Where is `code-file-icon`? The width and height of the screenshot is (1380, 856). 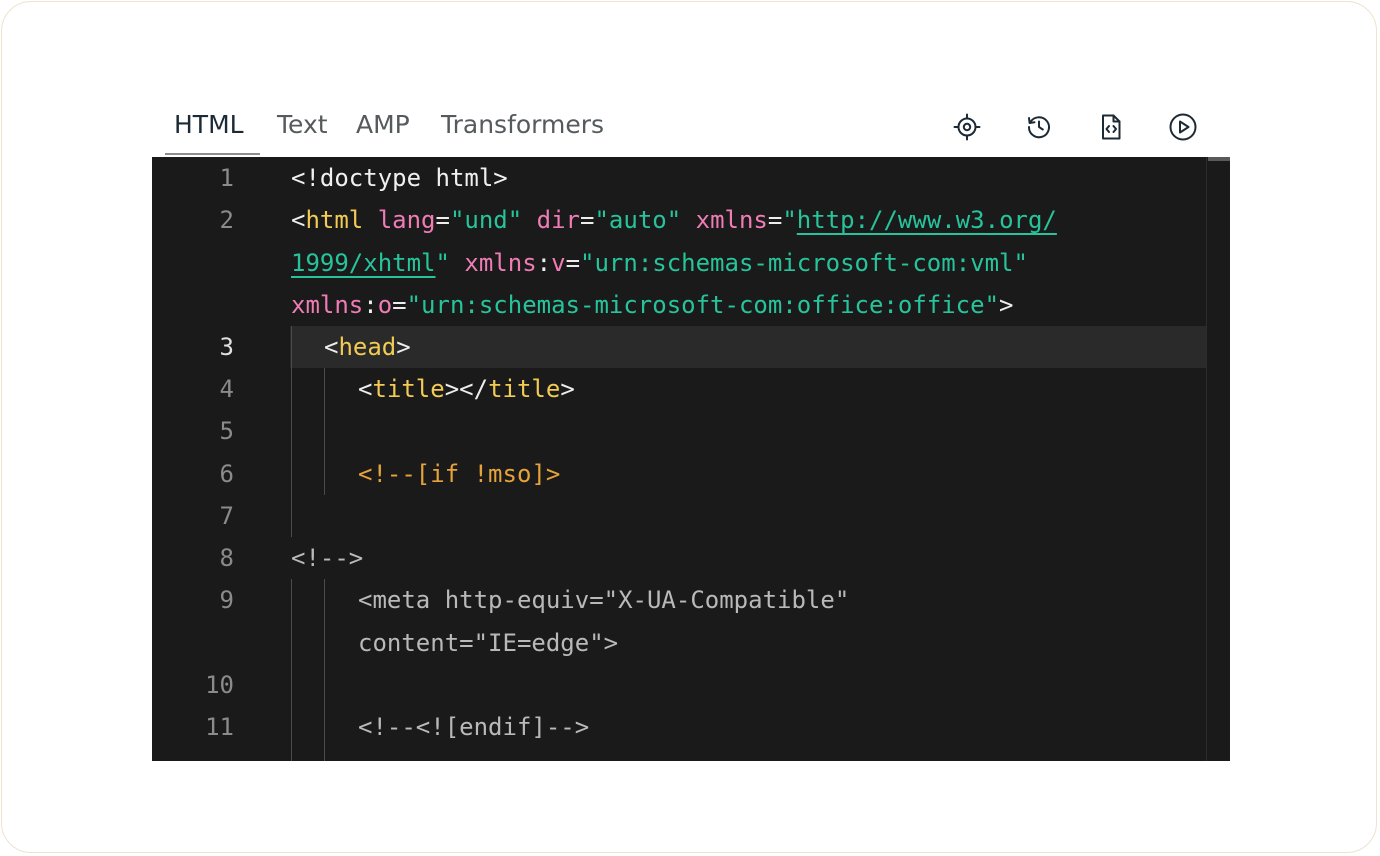
code-file-icon is located at coordinates (1111, 127).